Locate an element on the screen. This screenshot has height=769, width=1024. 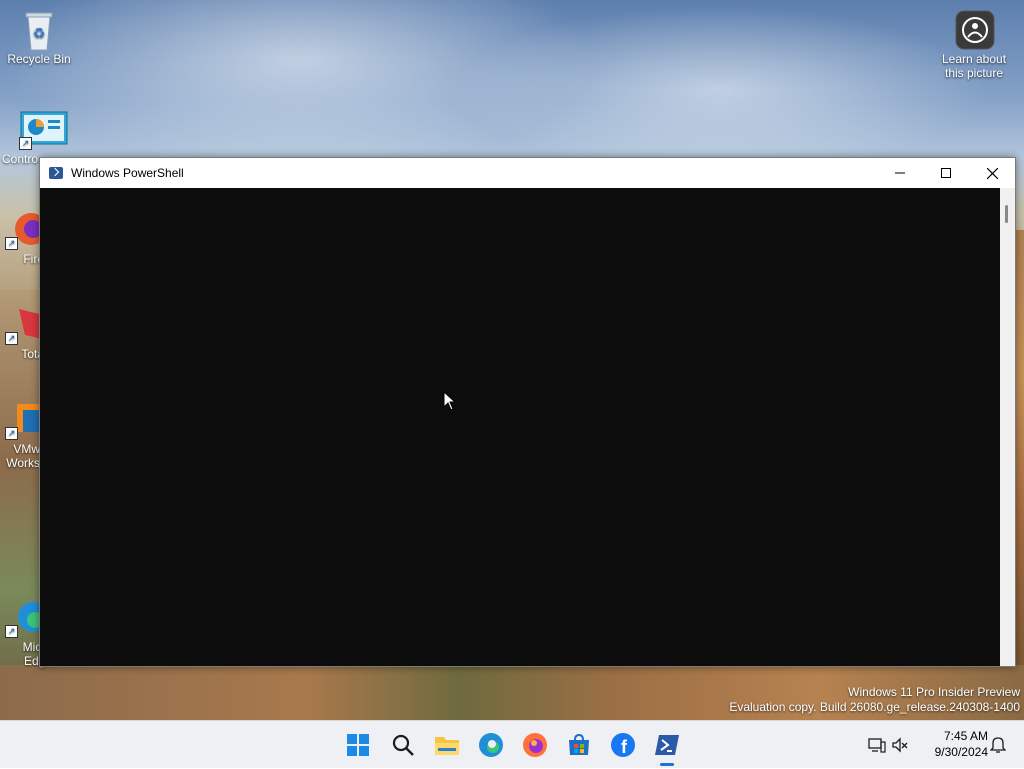
desktop-icon-label: VMw Works is located at coordinates (23, 456).